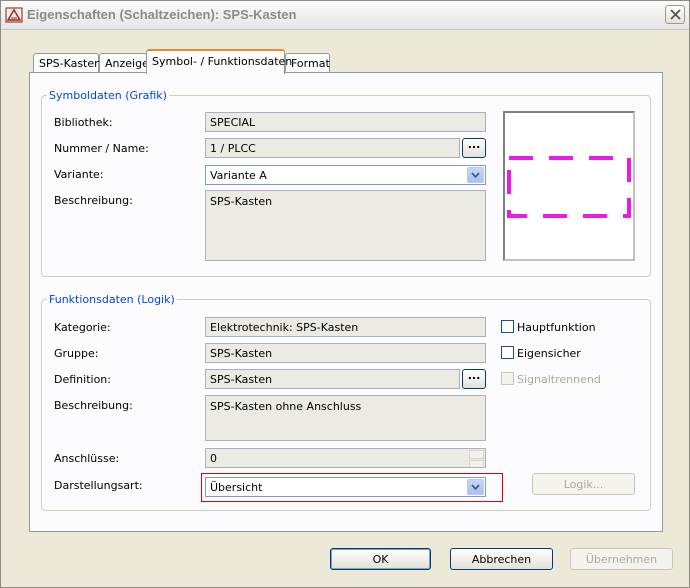  What do you see at coordinates (83, 122) in the screenshot?
I see `bibliothek-label: Bibliothek:` at bounding box center [83, 122].